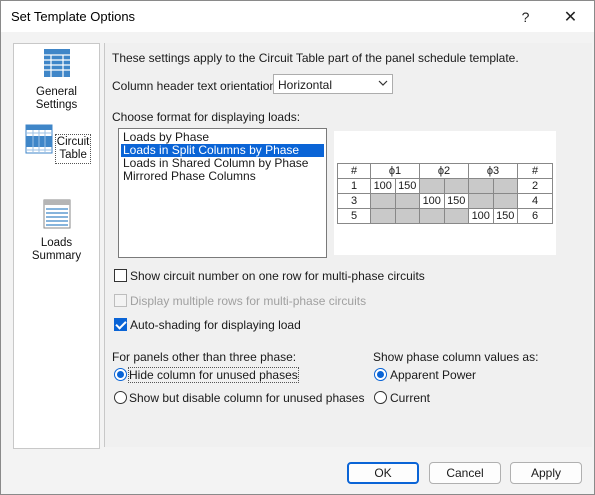 Image resolution: width=595 pixels, height=495 pixels. What do you see at coordinates (206, 117) in the screenshot?
I see `format-label: Choose format for displaying loads:` at bounding box center [206, 117].